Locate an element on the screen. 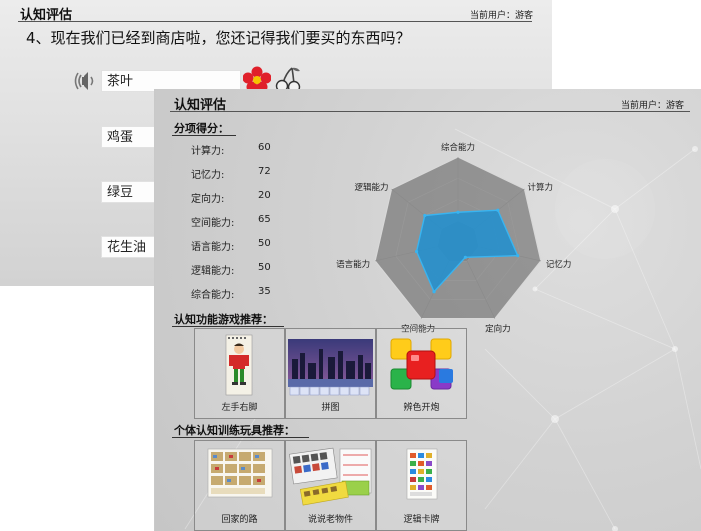  score-value: 60 is located at coordinates (264, 147).